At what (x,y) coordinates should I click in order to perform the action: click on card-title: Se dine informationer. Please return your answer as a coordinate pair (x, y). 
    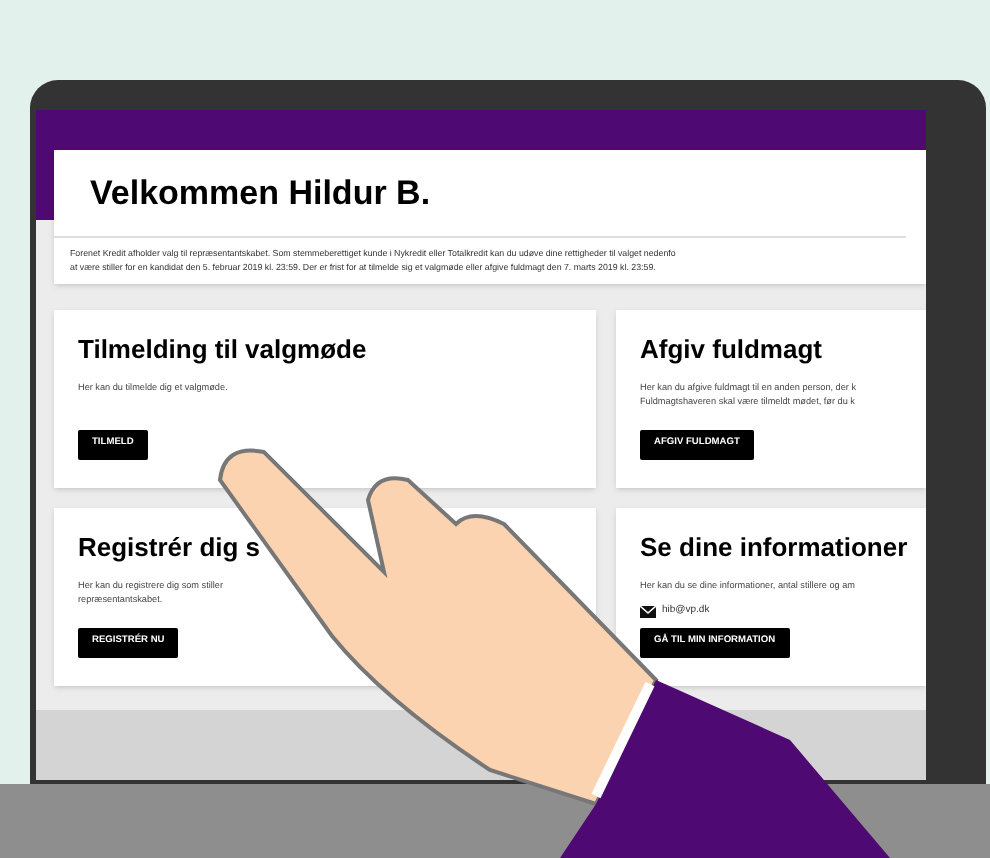
    Looking at the image, I should click on (775, 547).